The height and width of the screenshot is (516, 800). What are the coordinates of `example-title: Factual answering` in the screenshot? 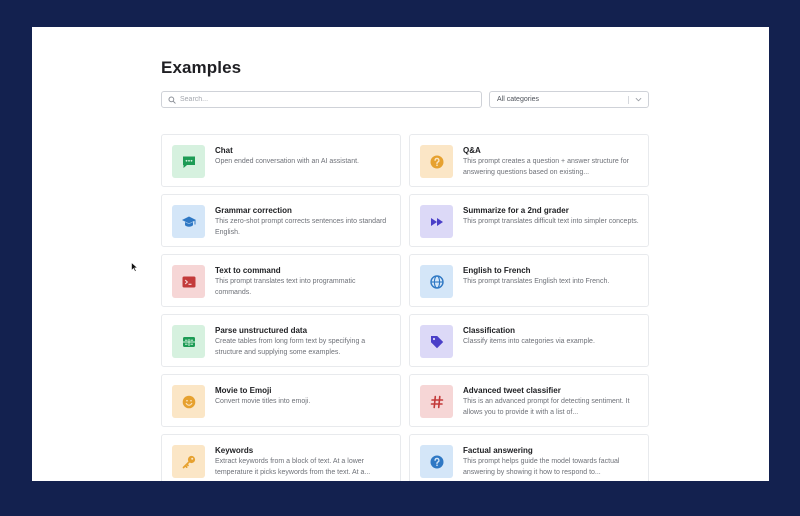 It's located at (498, 450).